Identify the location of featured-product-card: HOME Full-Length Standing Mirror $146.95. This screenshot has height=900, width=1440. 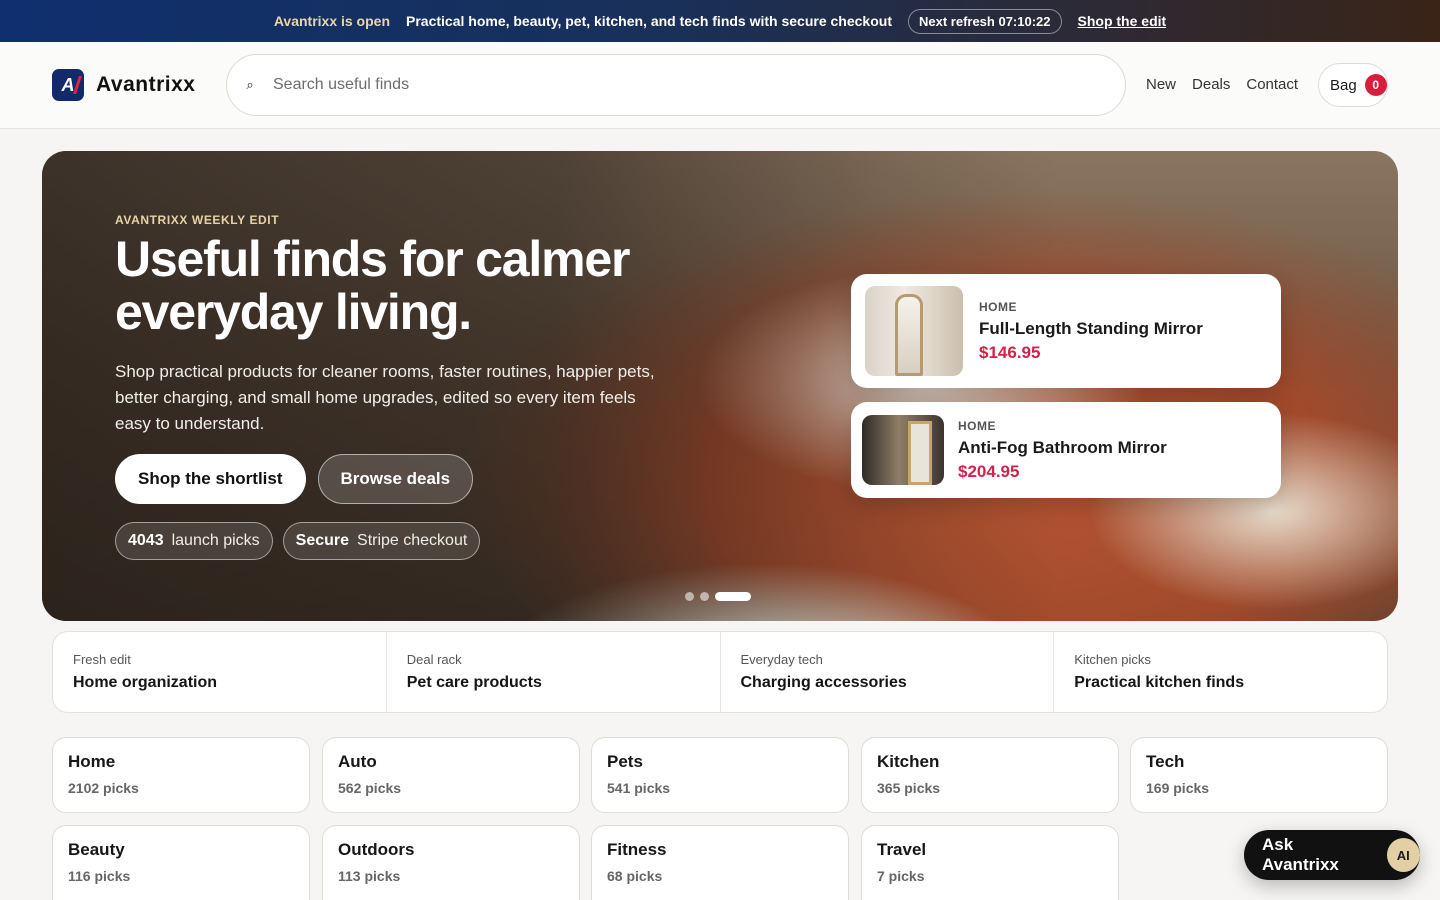
(1066, 331).